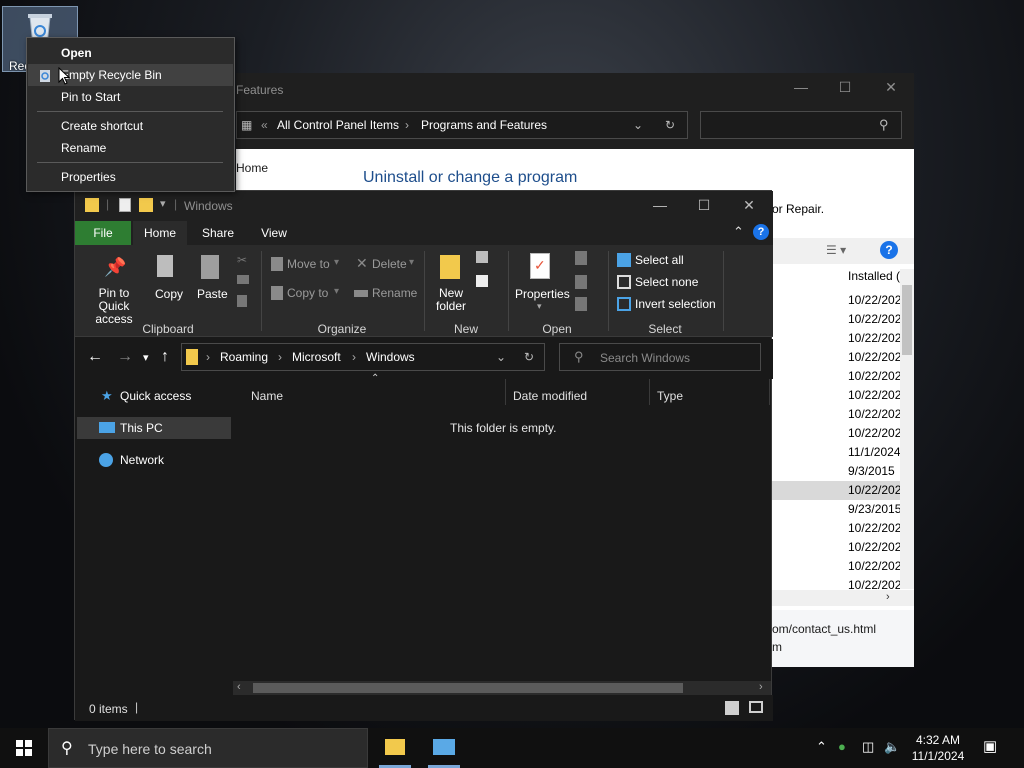  I want to click on easy-access-icon, so click(482, 281).